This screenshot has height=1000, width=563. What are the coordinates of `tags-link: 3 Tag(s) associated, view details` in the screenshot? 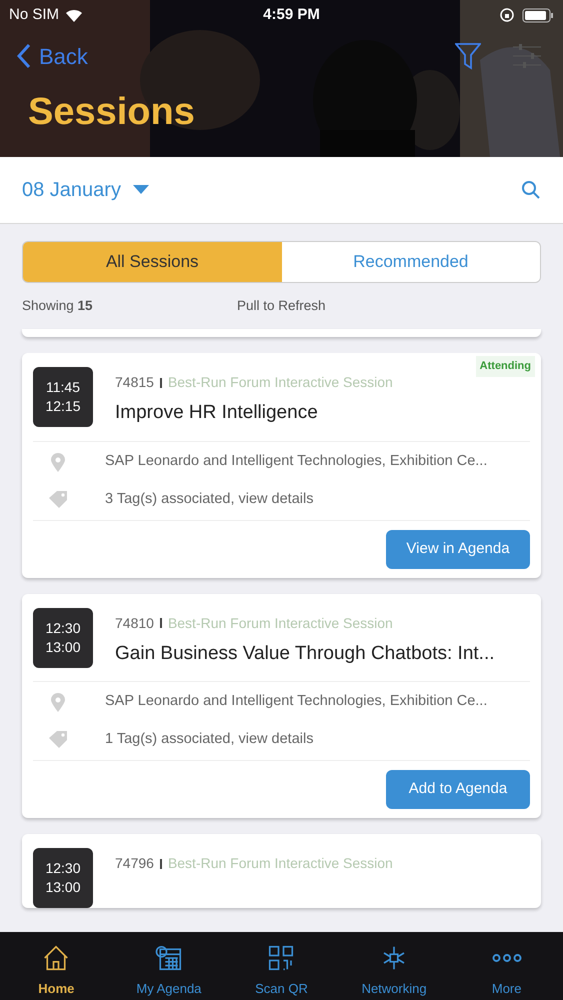 It's located at (209, 499).